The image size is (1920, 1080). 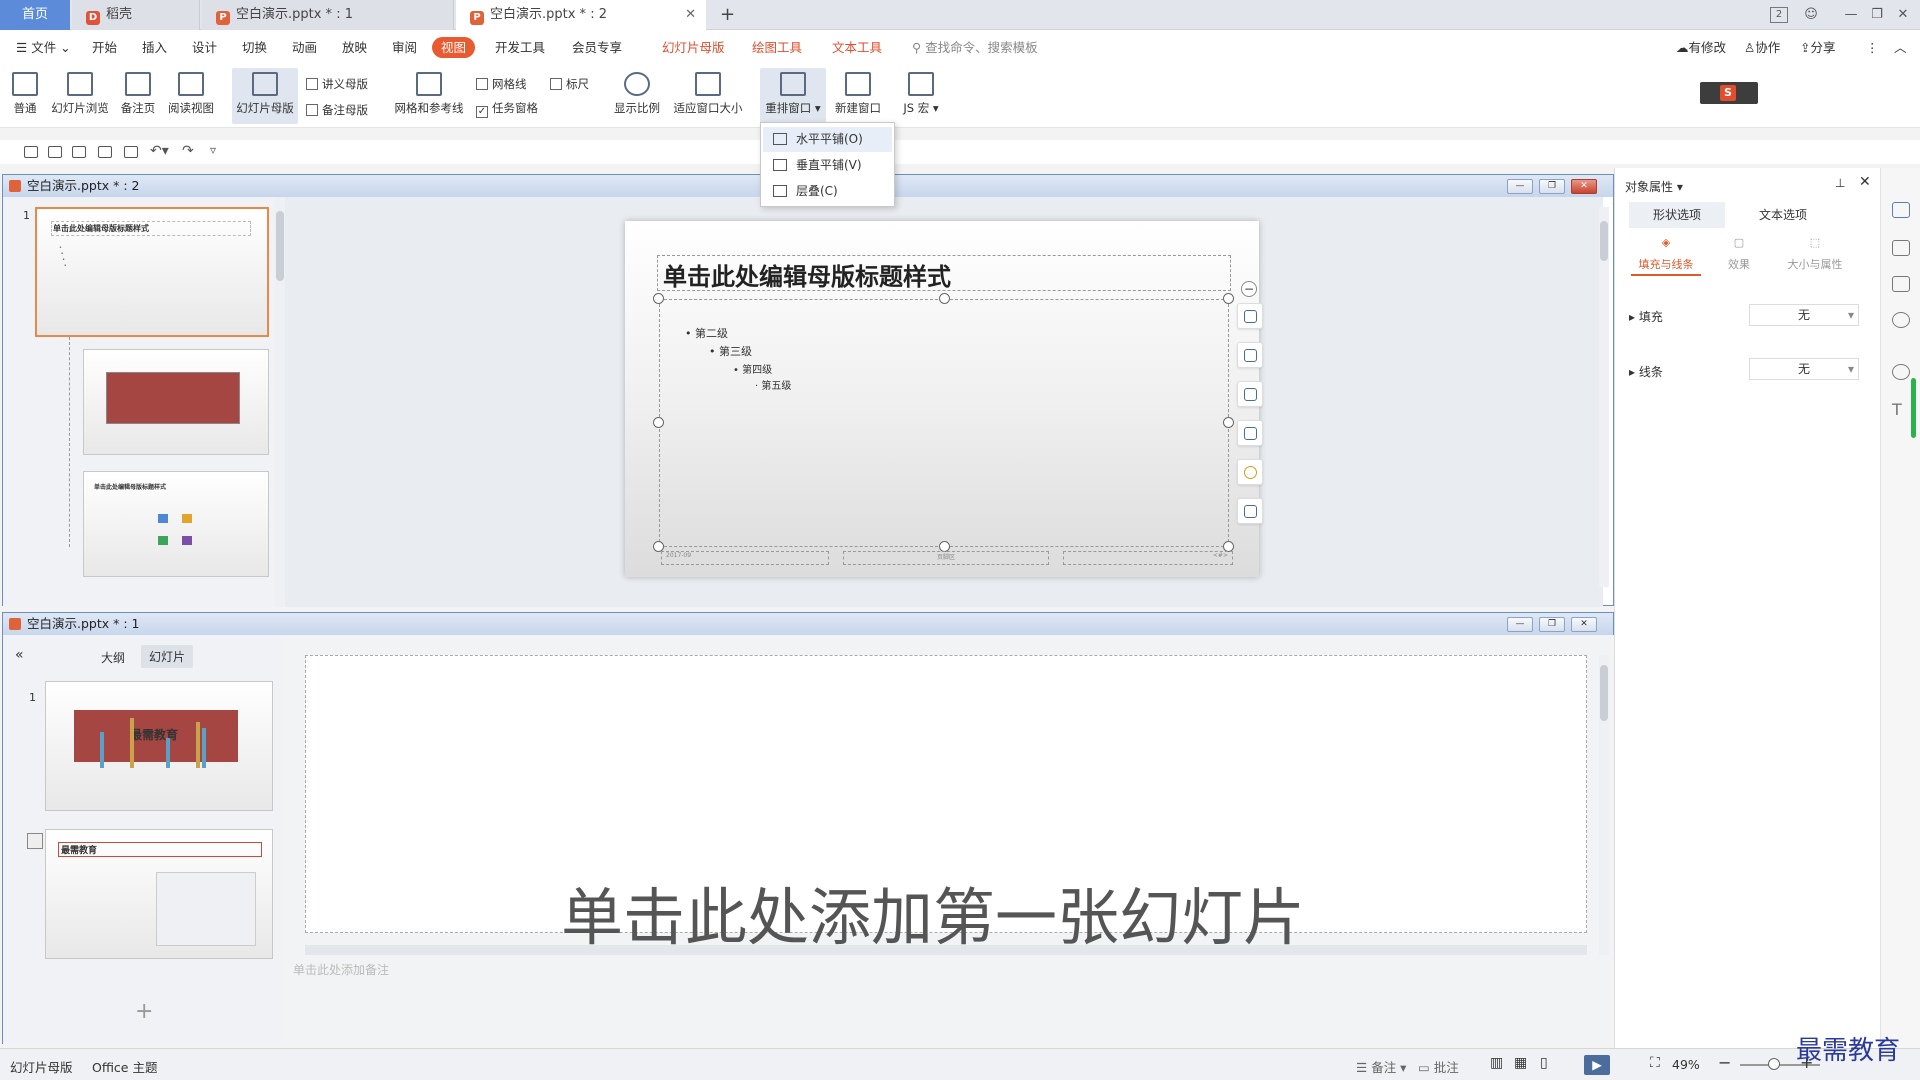 What do you see at coordinates (1250, 316) in the screenshot?
I see `layers-button` at bounding box center [1250, 316].